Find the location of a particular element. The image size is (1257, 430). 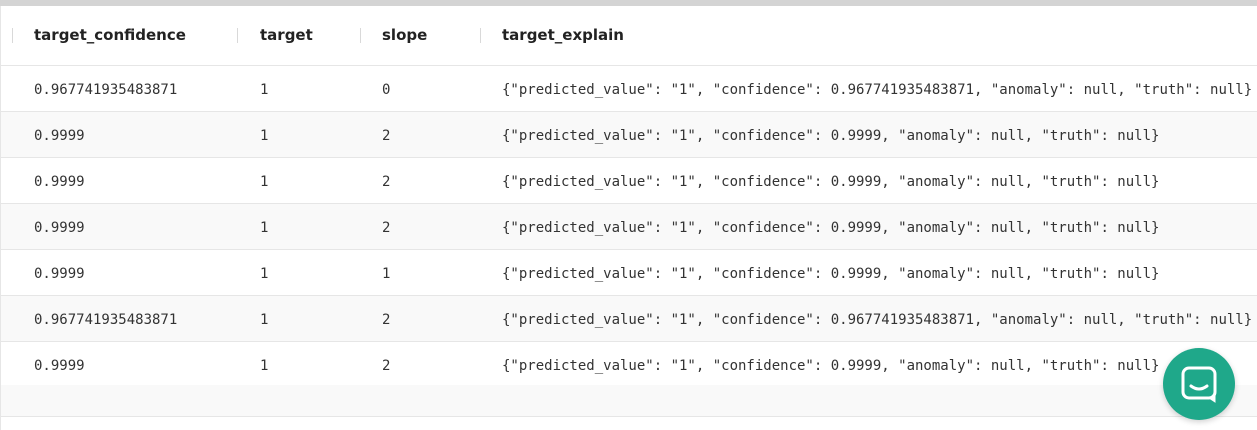

column-header-target-confidence: target_confidence is located at coordinates (110, 35).